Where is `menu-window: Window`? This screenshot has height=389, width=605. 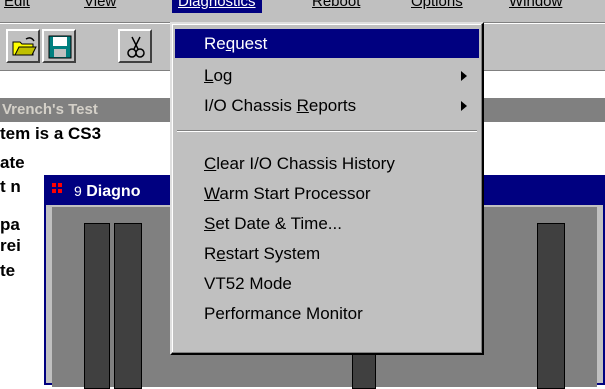 menu-window: Window is located at coordinates (535, 6).